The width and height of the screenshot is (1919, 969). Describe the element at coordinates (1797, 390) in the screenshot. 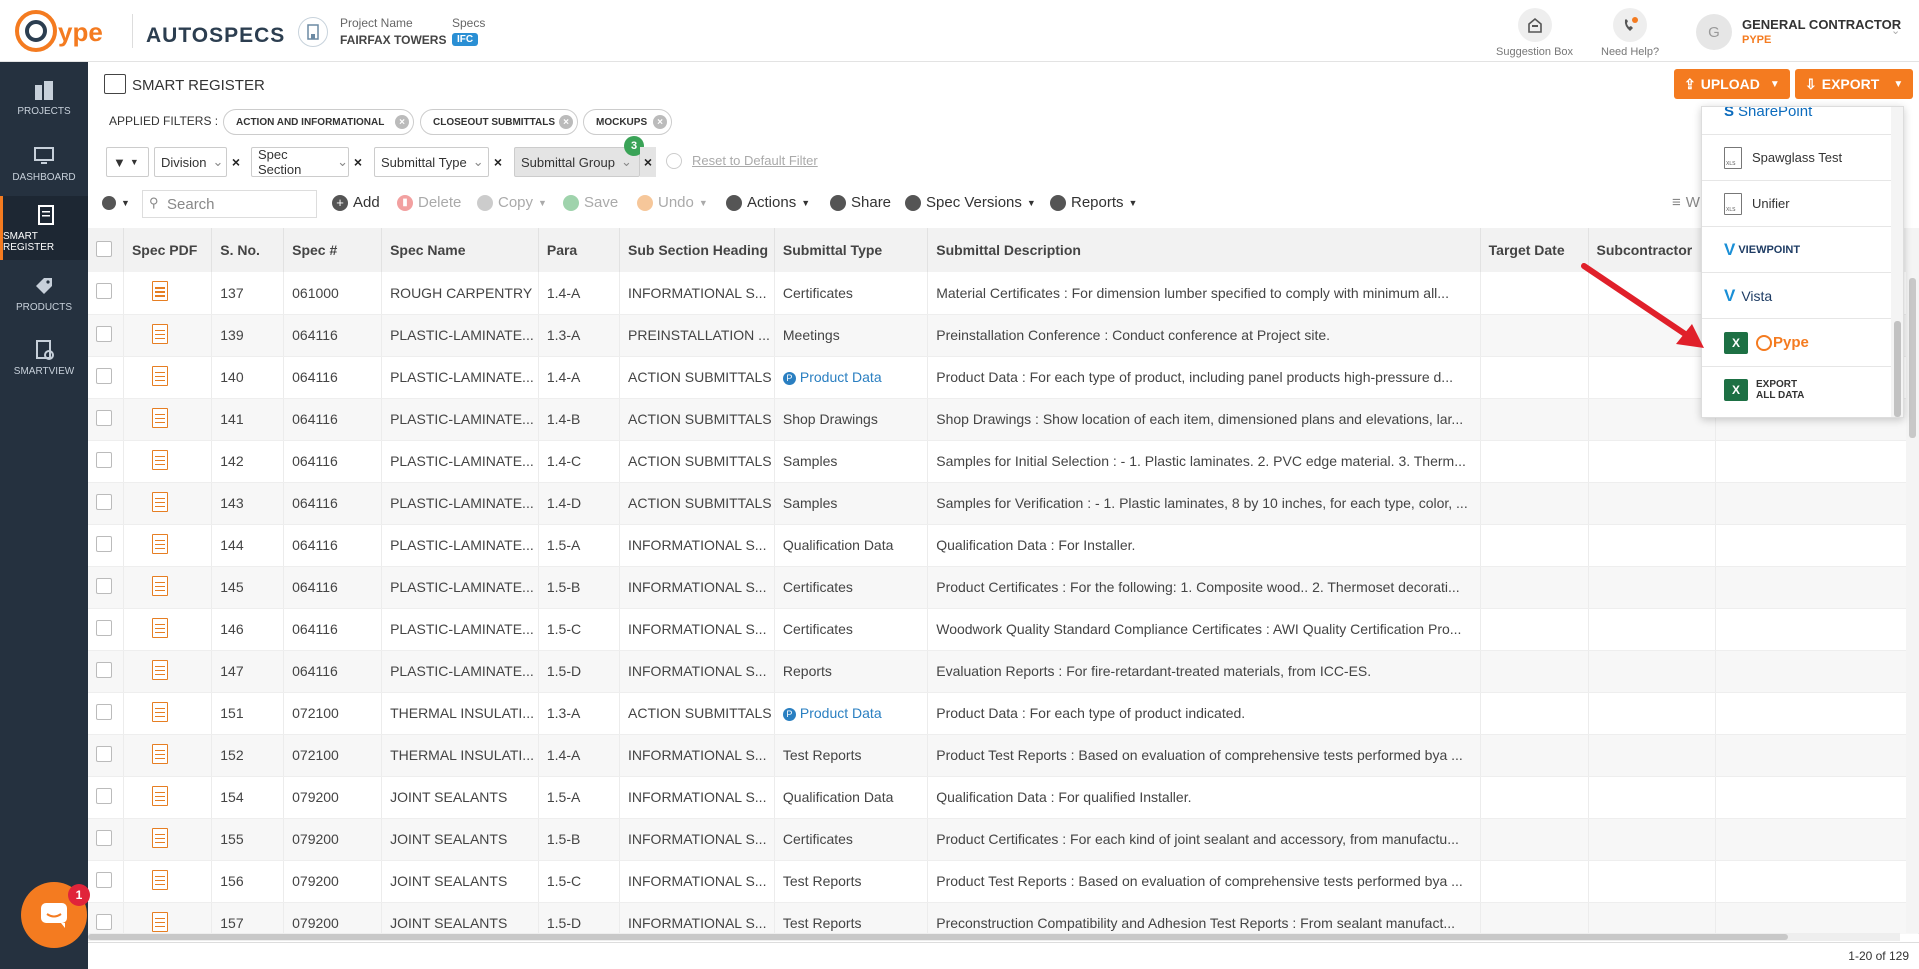

I see `menu-item-export-all-data: X EXPORT ALL DATA` at that location.